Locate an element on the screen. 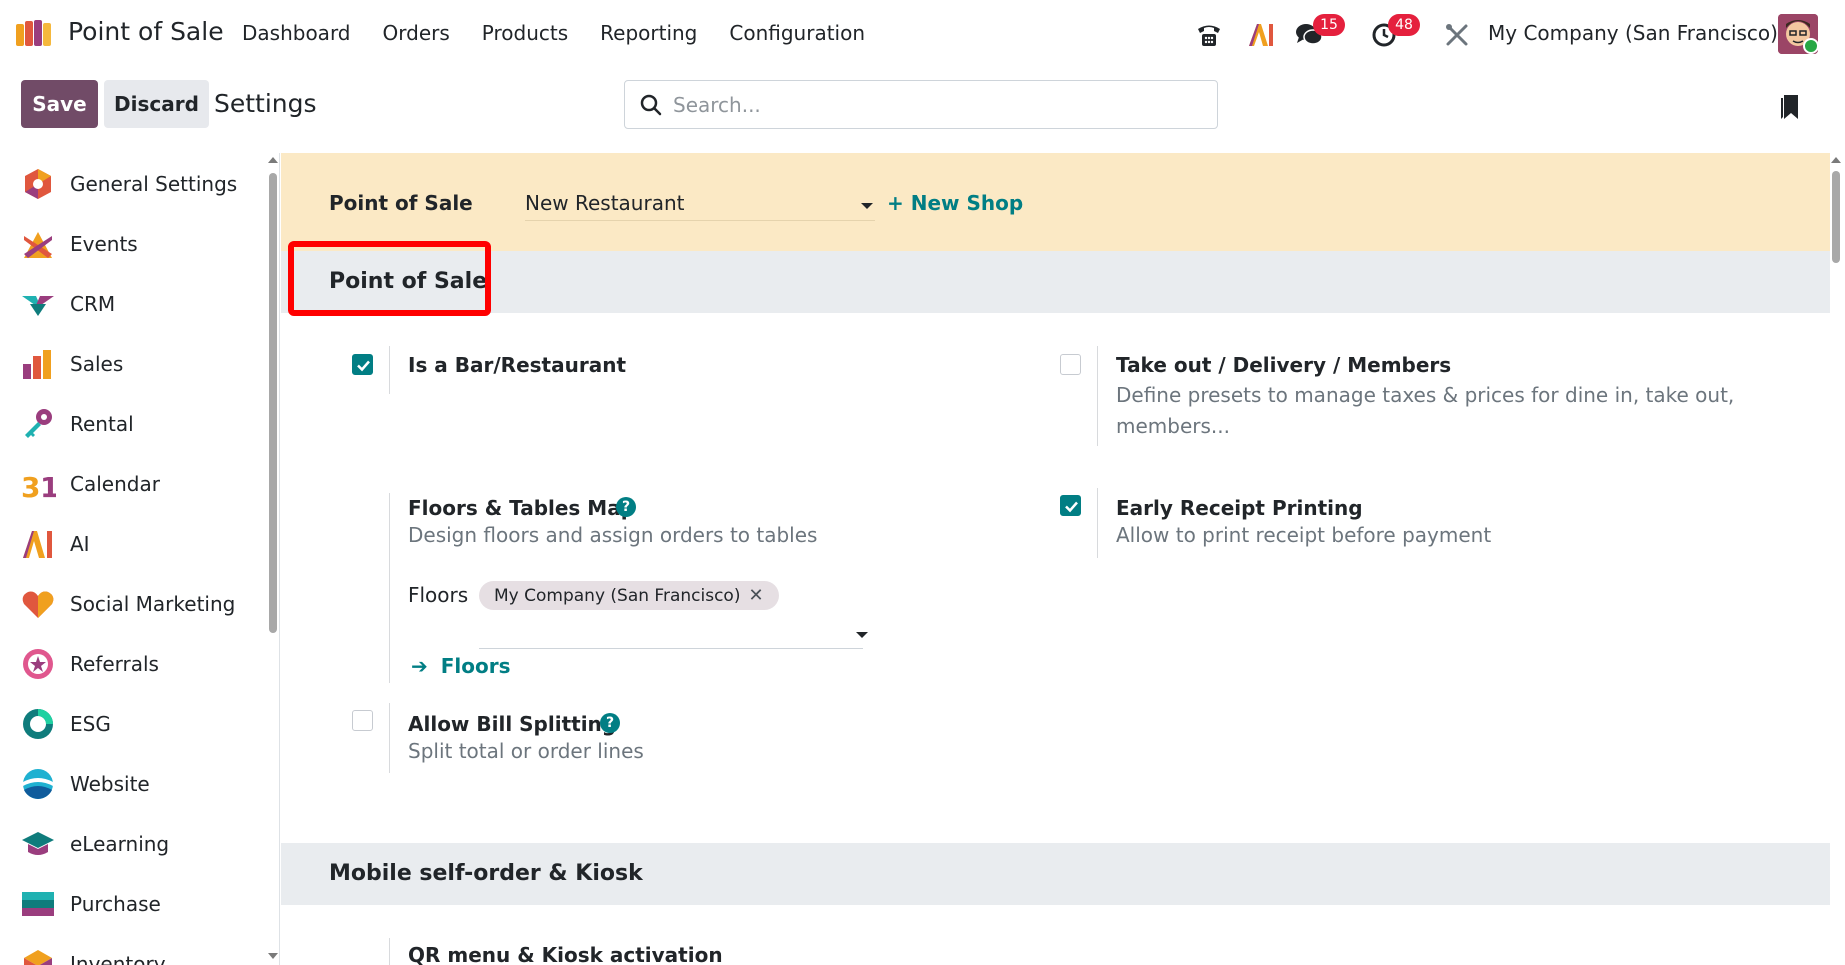 This screenshot has width=1845, height=965. sidebar-item-label: eLearning is located at coordinates (120, 844).